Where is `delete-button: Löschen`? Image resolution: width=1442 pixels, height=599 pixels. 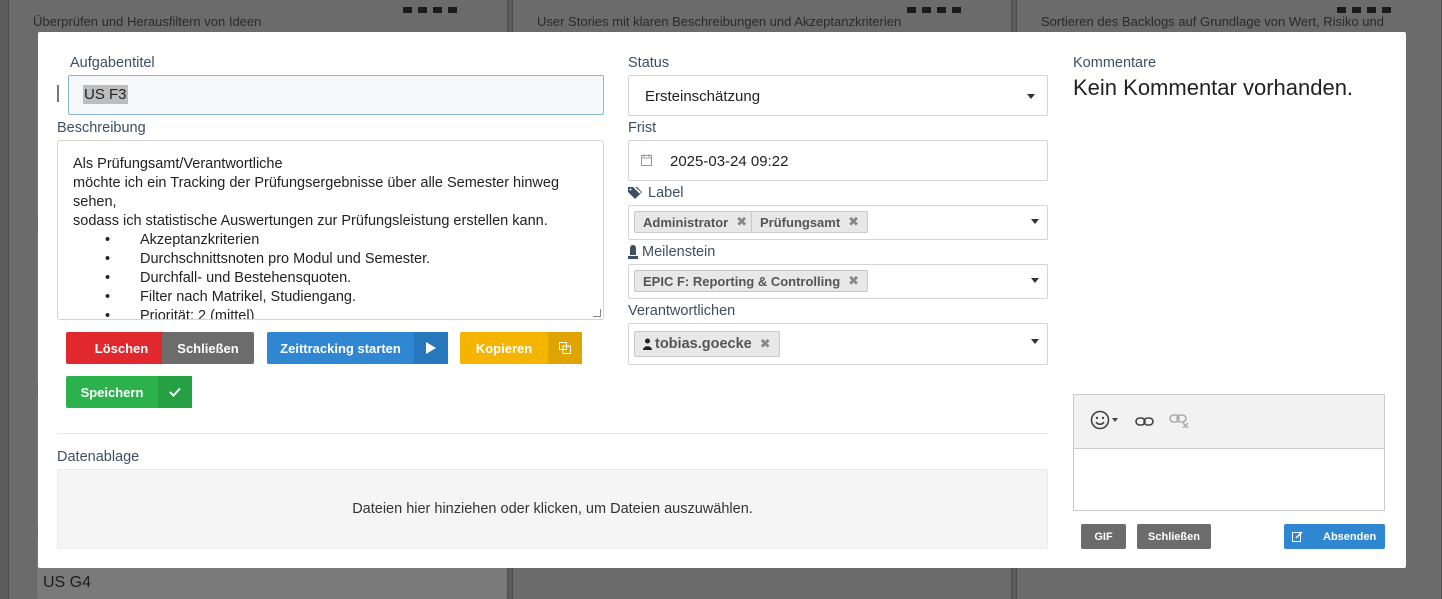
delete-button: Löschen is located at coordinates (121, 348).